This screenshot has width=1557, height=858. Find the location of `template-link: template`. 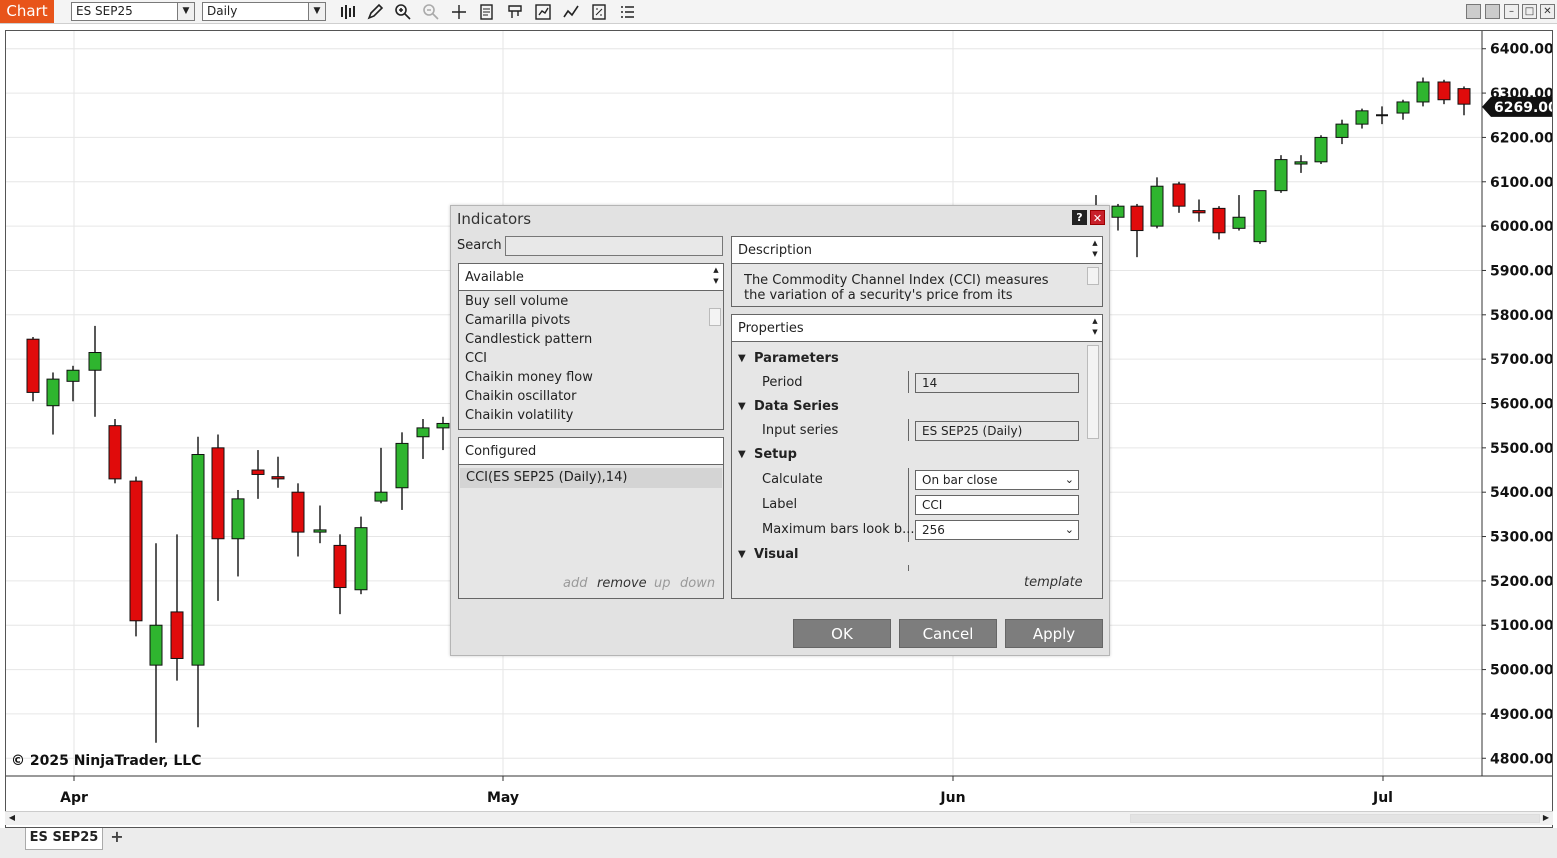

template-link: template is located at coordinates (1053, 582).